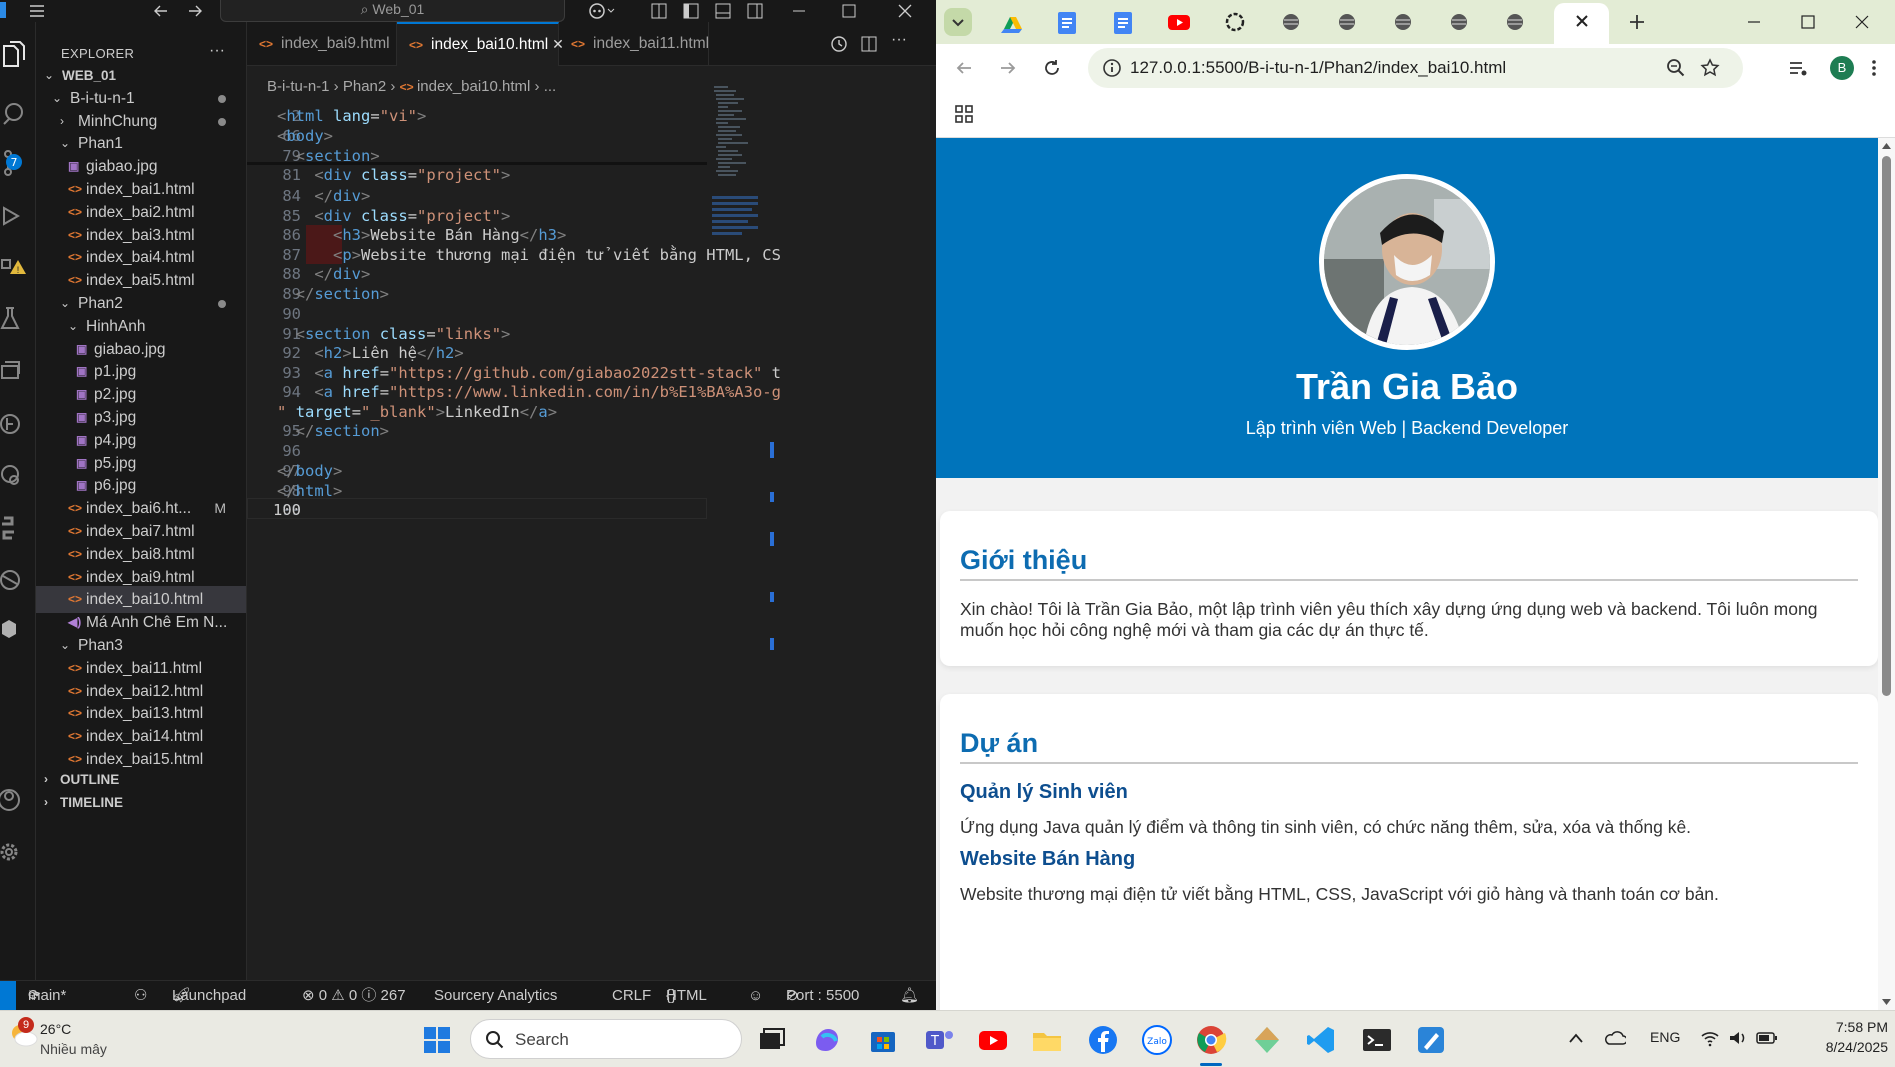  I want to click on site-info-icon, so click(1112, 68).